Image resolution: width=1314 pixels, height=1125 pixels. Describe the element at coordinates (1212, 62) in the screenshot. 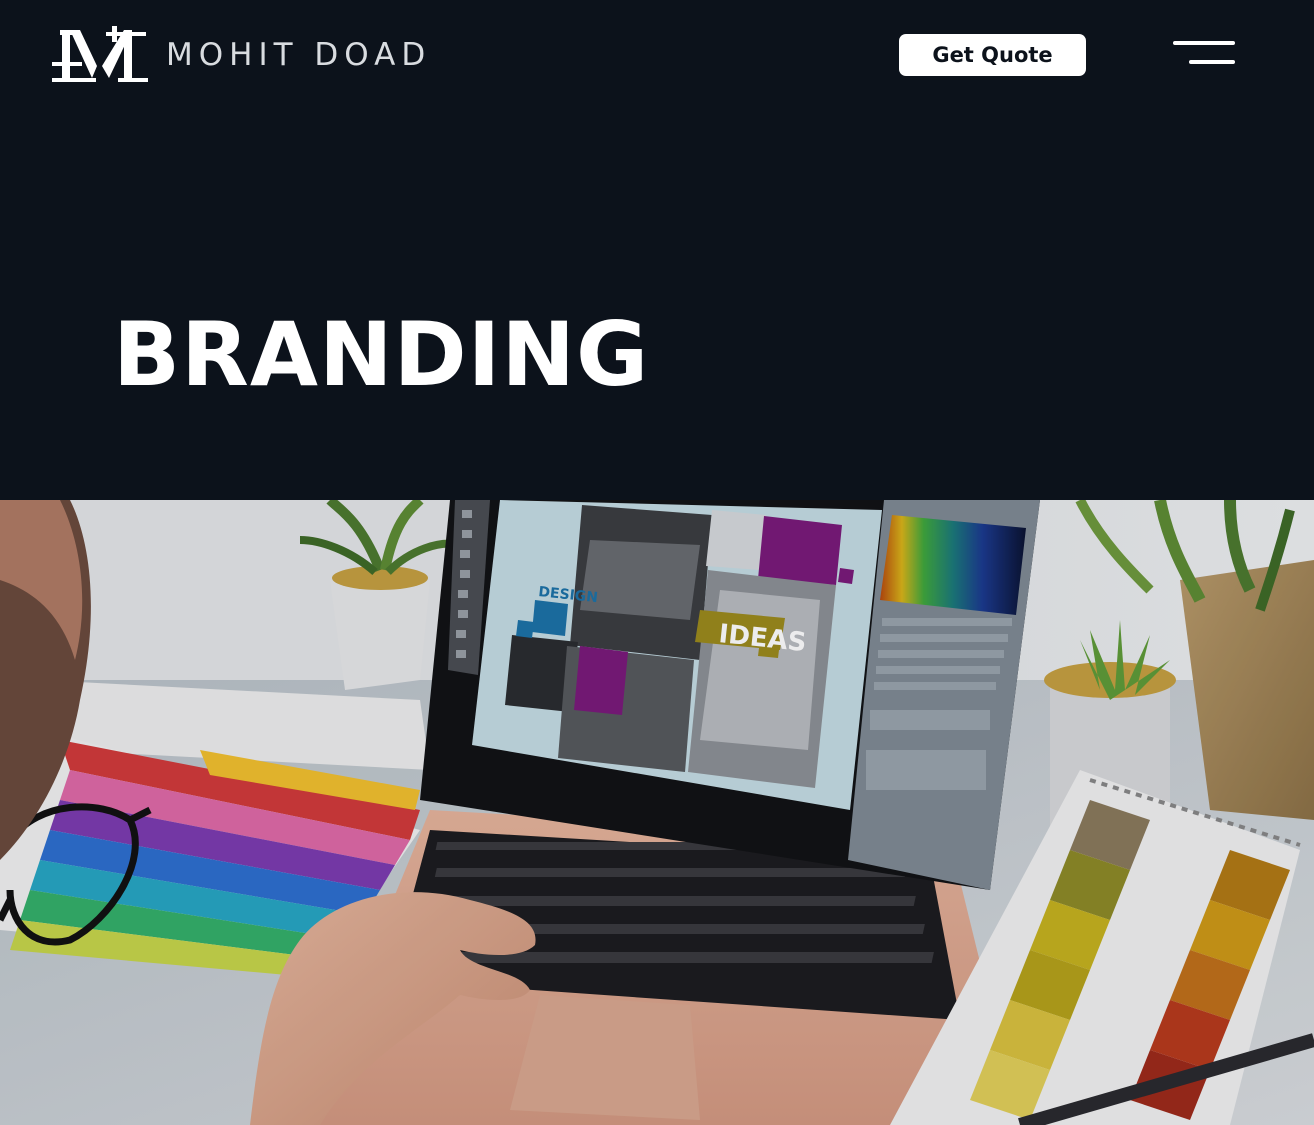

I see `menu-line-bottom` at that location.